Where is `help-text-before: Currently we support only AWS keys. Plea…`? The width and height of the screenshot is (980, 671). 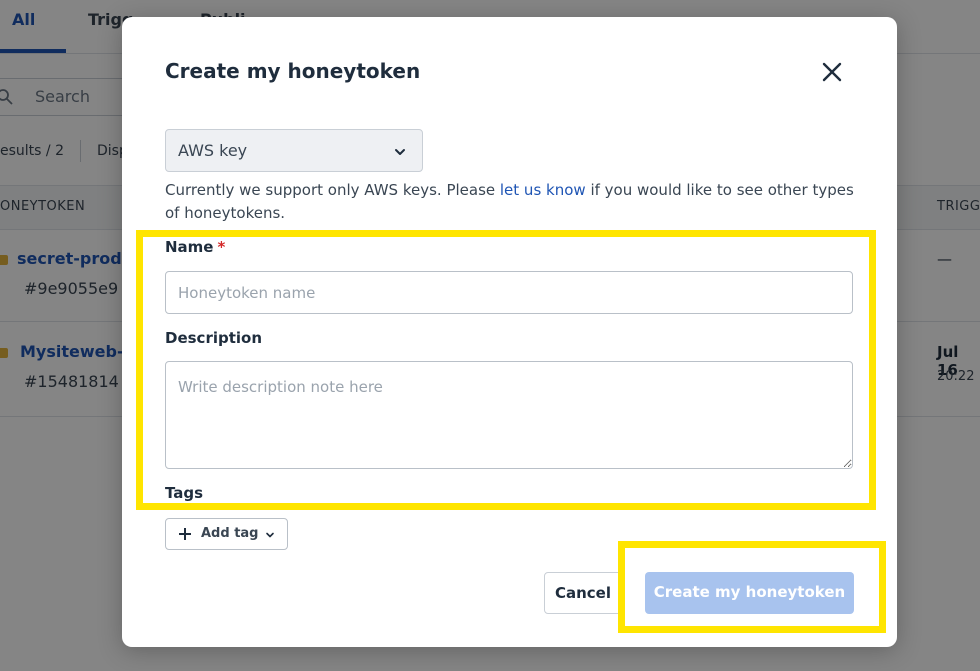
help-text-before: Currently we support only AWS keys. Plea… is located at coordinates (332, 190).